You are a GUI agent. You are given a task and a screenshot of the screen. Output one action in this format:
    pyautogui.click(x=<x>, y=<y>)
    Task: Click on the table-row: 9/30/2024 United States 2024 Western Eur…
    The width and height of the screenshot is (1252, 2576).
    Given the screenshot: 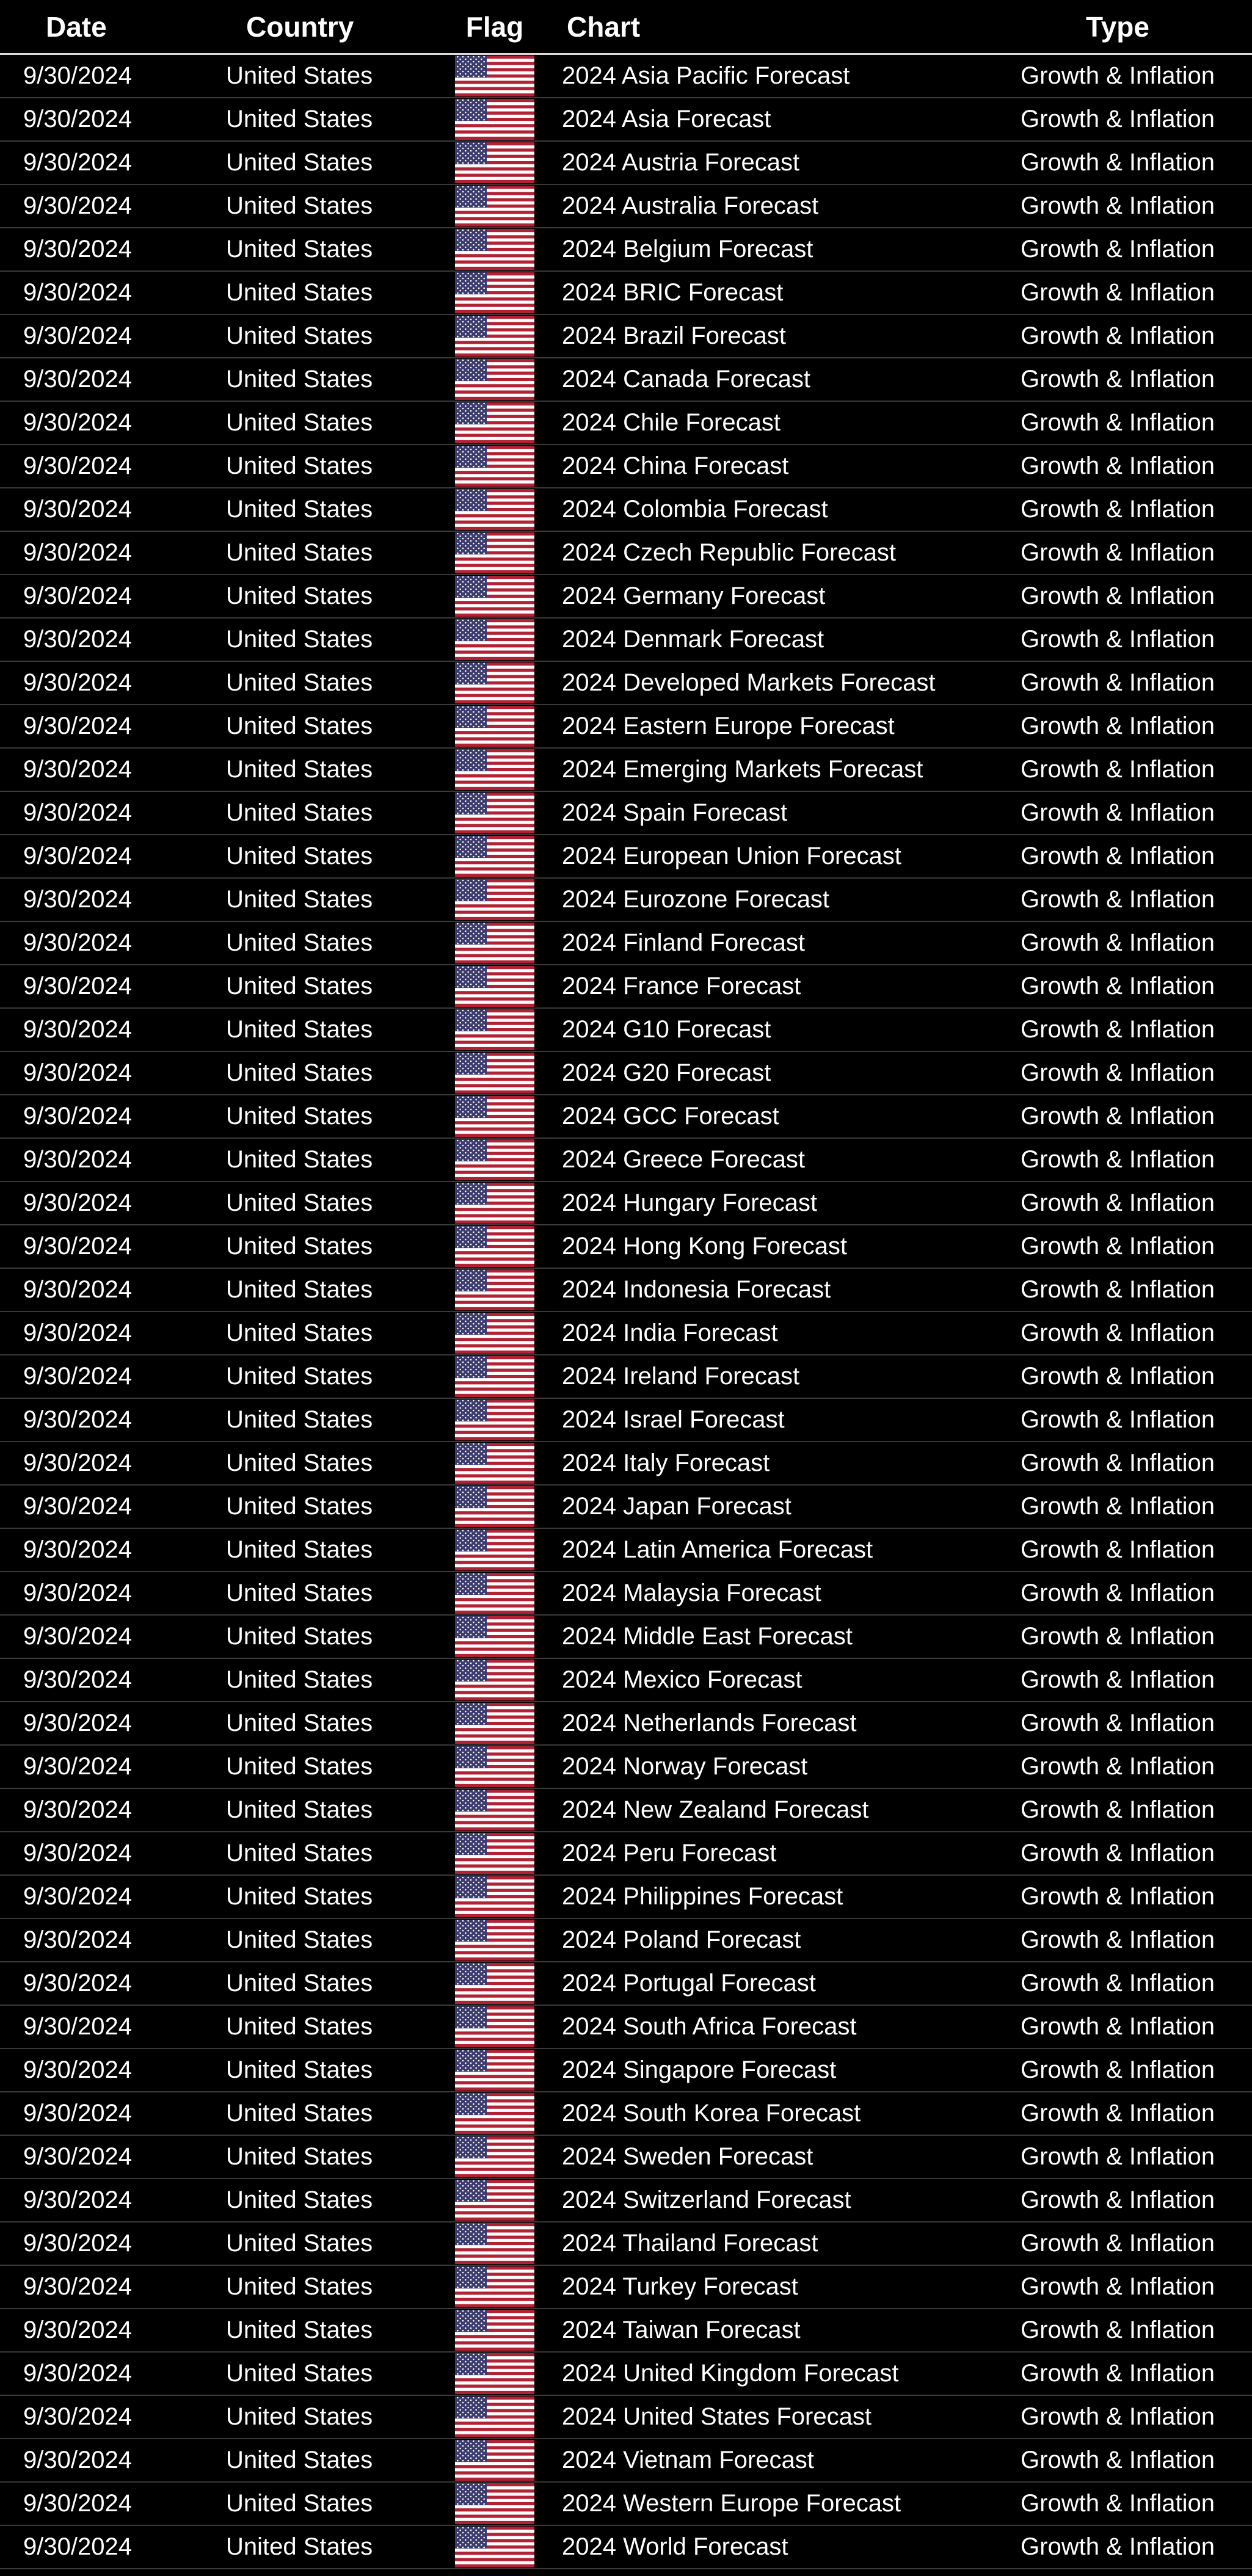 What is the action you would take?
    pyautogui.click(x=626, y=2504)
    